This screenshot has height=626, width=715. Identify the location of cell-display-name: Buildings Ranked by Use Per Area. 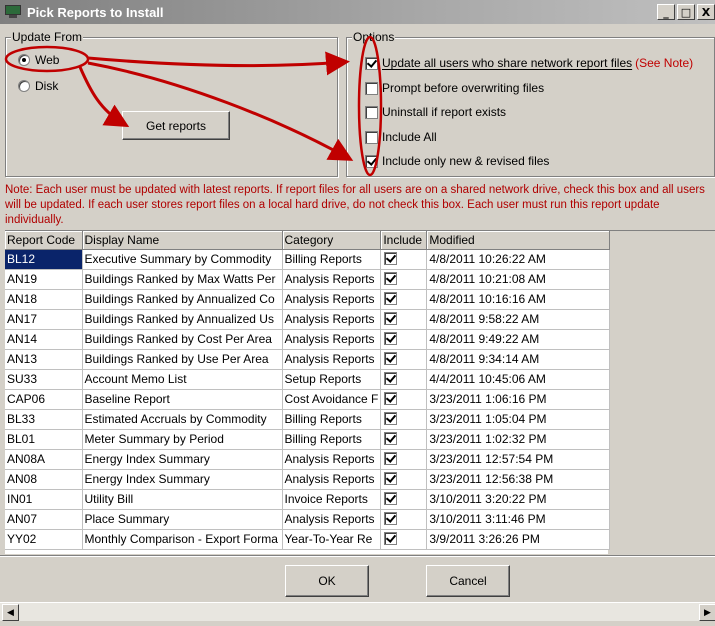
(182, 359).